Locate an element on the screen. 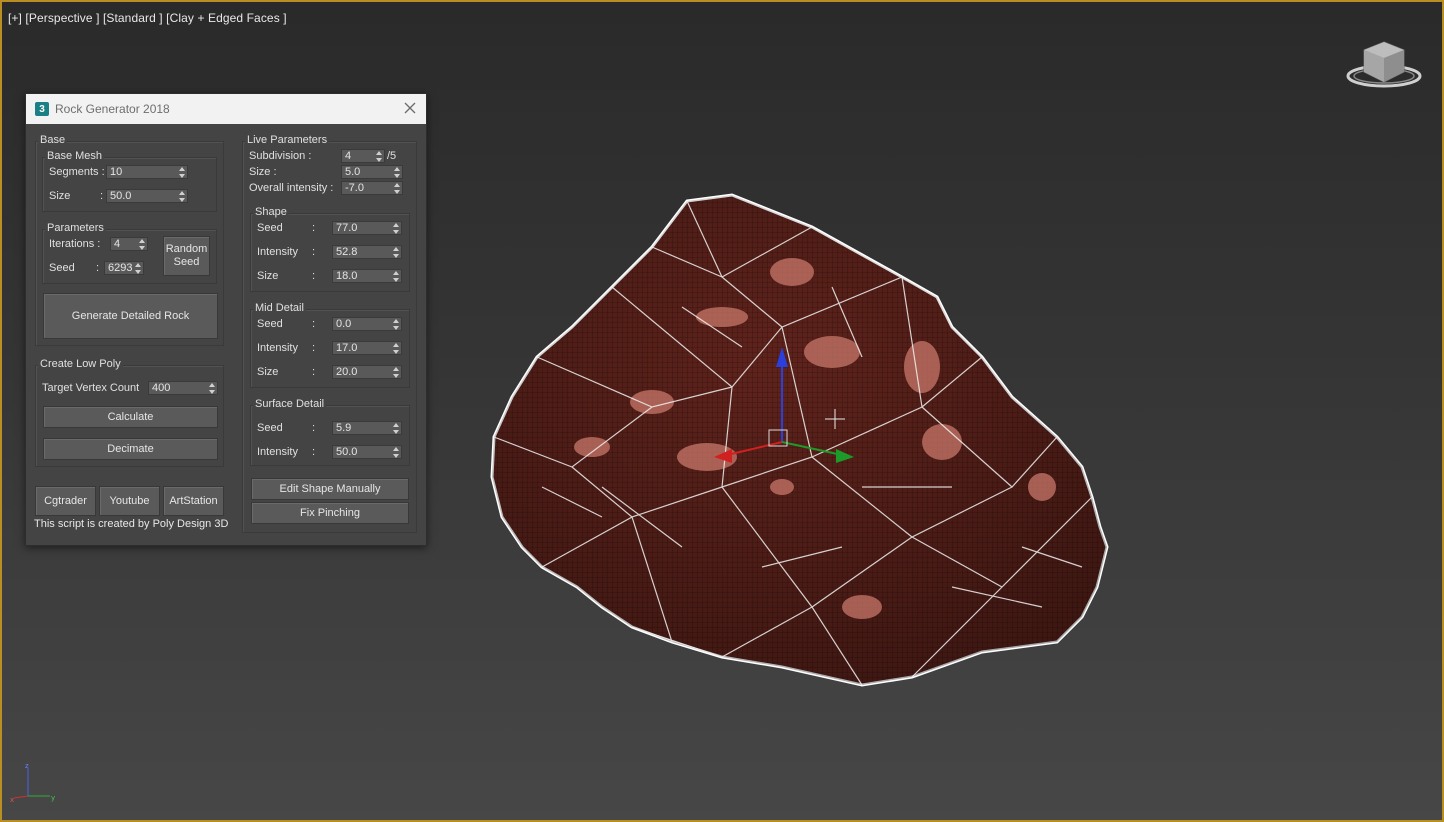  subdivision-spinner: 4 is located at coordinates (363, 156).